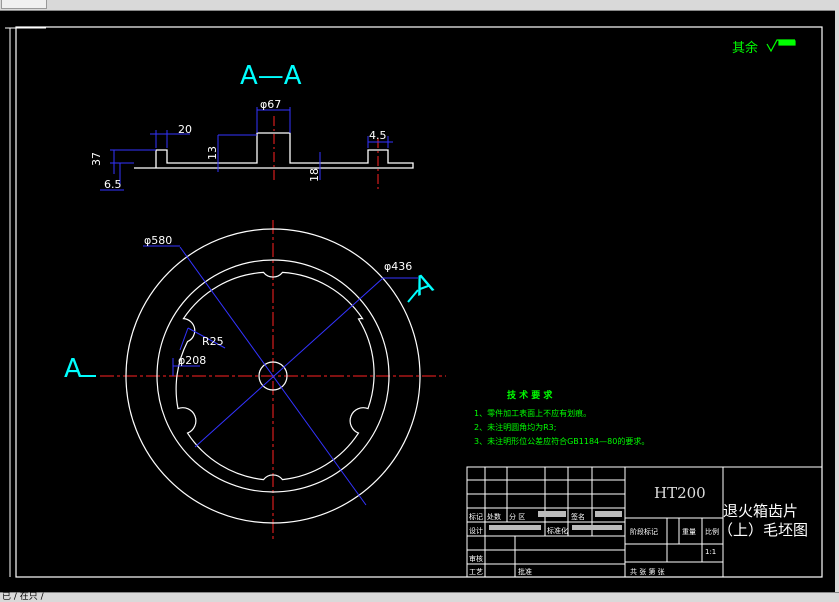 Image resolution: width=839 pixels, height=602 pixels. Describe the element at coordinates (398, 266) in the screenshot. I see `dim-d436: φ436` at that location.